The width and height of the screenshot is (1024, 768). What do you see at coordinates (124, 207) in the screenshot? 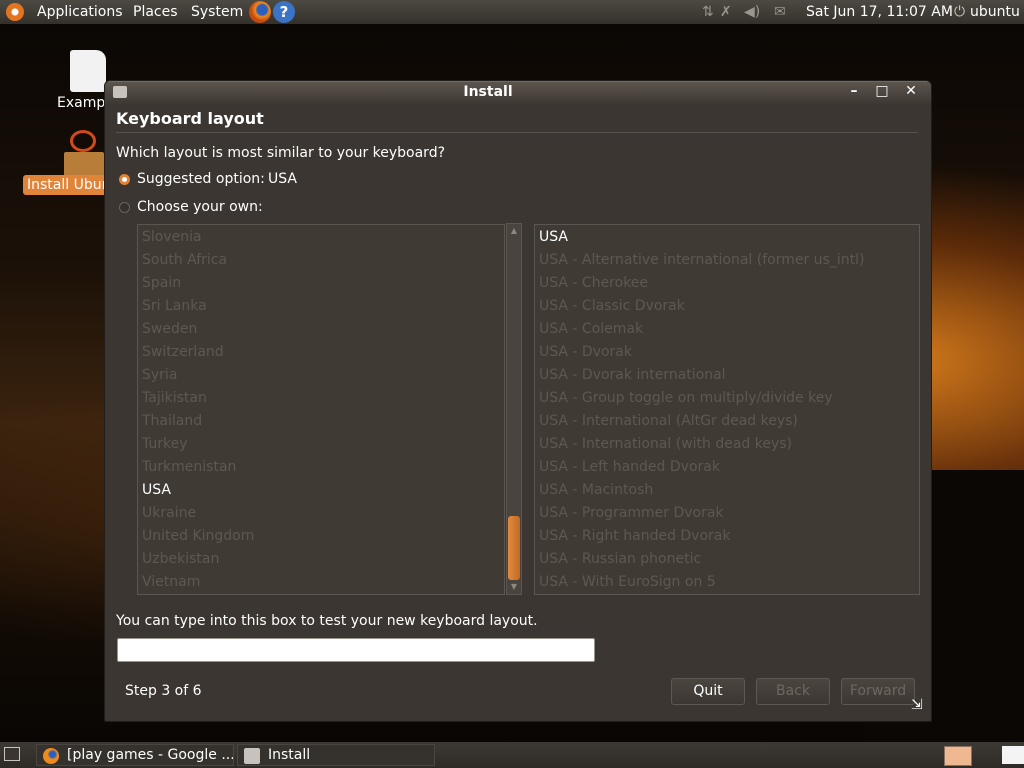
I see `choose-own-radio` at bounding box center [124, 207].